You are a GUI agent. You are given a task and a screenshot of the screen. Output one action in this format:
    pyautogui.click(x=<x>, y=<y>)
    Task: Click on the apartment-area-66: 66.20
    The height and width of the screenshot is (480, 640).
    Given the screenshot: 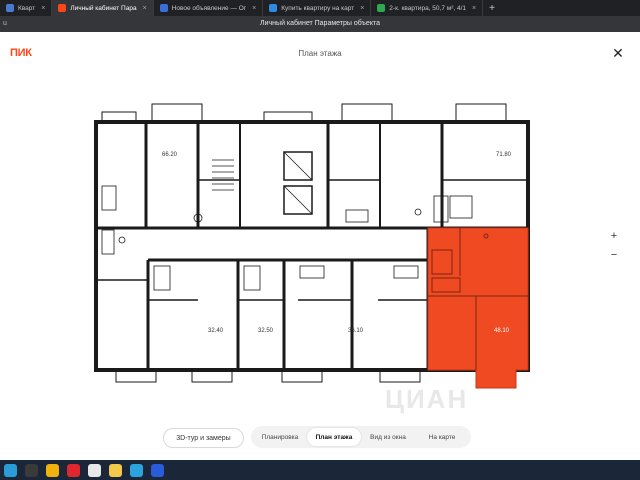 What is the action you would take?
    pyautogui.click(x=170, y=155)
    